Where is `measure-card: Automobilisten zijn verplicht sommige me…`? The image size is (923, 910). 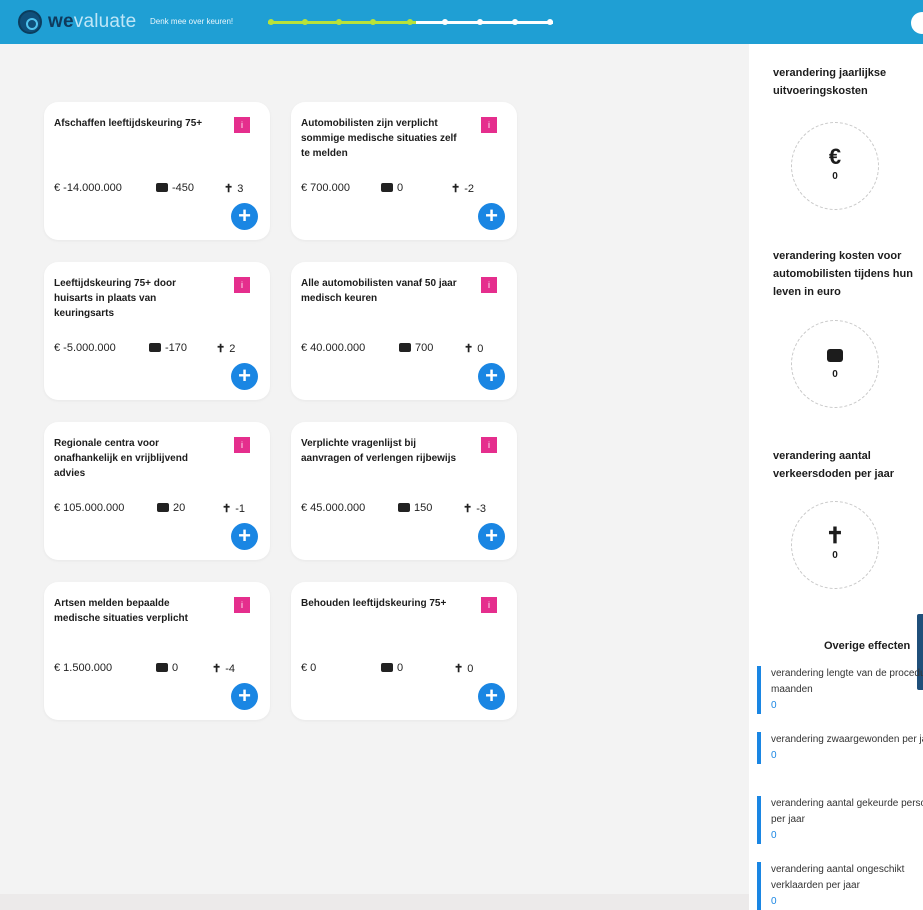
measure-card: Automobilisten zijn verplicht sommige me… is located at coordinates (404, 171).